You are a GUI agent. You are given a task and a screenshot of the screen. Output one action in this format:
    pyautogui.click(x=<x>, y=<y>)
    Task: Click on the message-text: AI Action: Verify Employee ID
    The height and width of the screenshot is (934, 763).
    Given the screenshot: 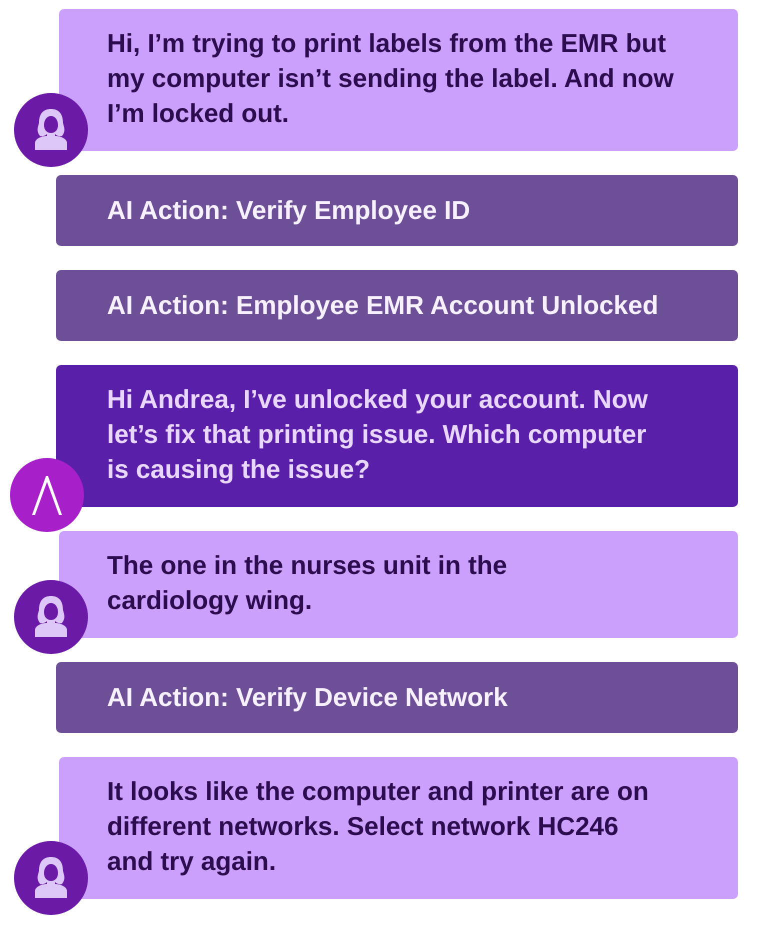 What is the action you would take?
    pyautogui.click(x=289, y=210)
    